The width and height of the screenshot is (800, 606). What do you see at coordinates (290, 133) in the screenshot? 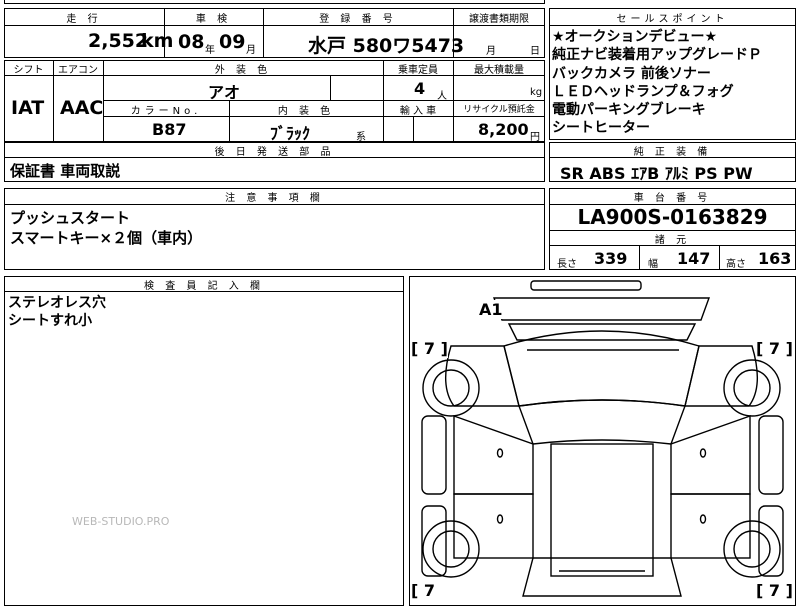
I see `interior-color-value: ﾌﾞﾗｯｸ` at bounding box center [290, 133].